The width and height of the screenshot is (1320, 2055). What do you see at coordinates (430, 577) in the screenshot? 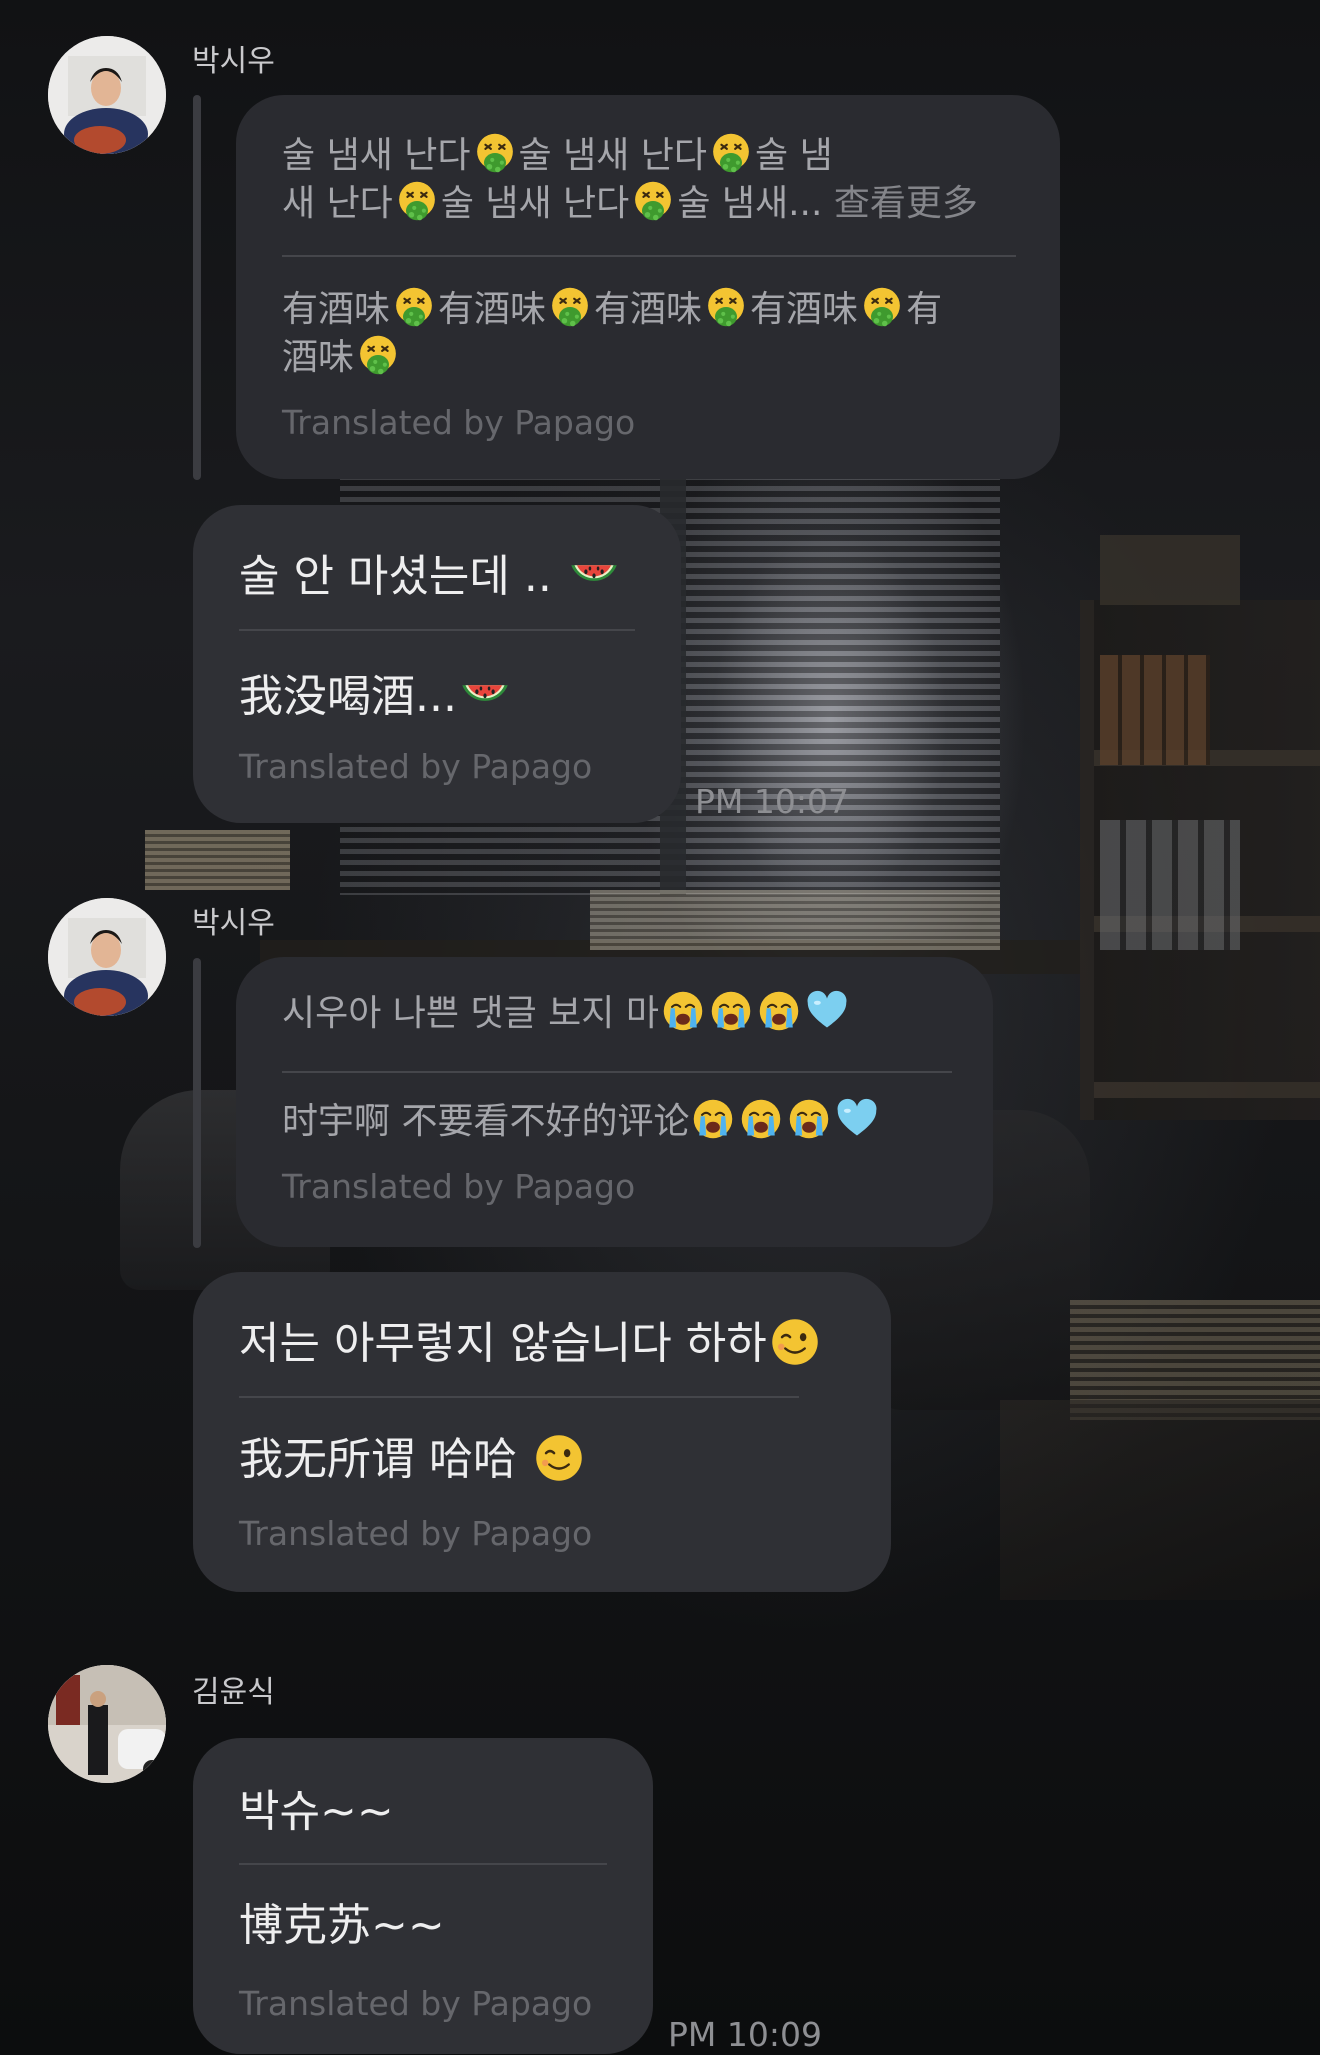
I see `message-original-text: 술 안 마셨는데 ..` at bounding box center [430, 577].